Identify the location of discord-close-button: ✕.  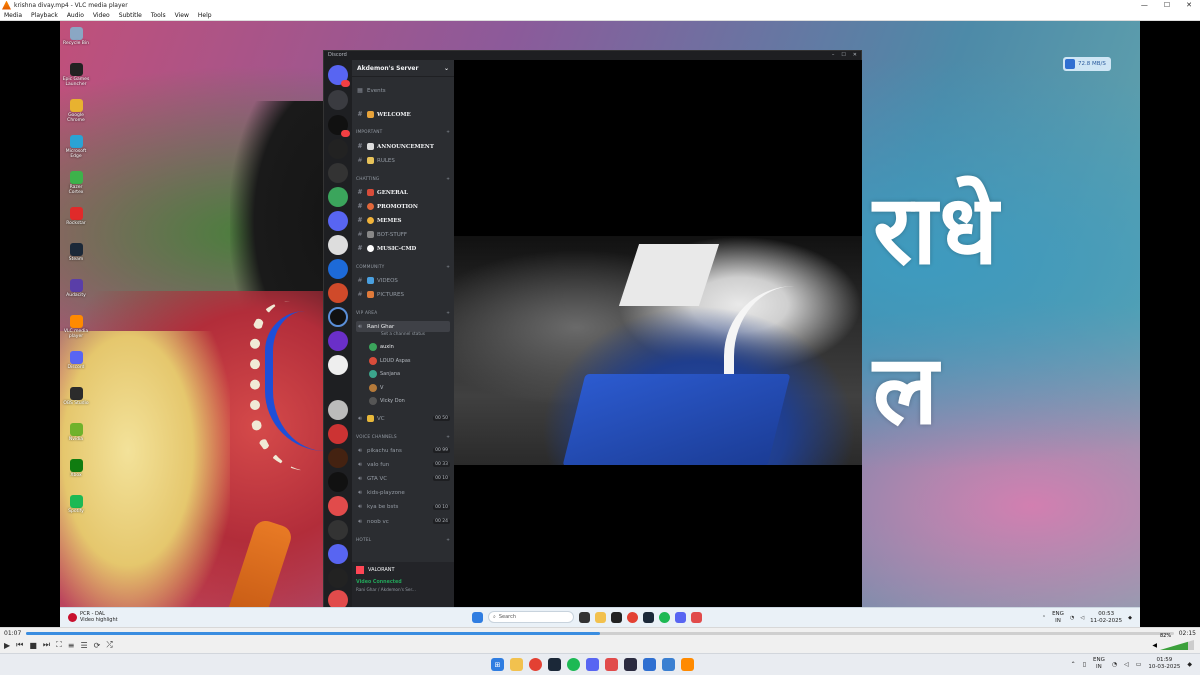
(855, 55).